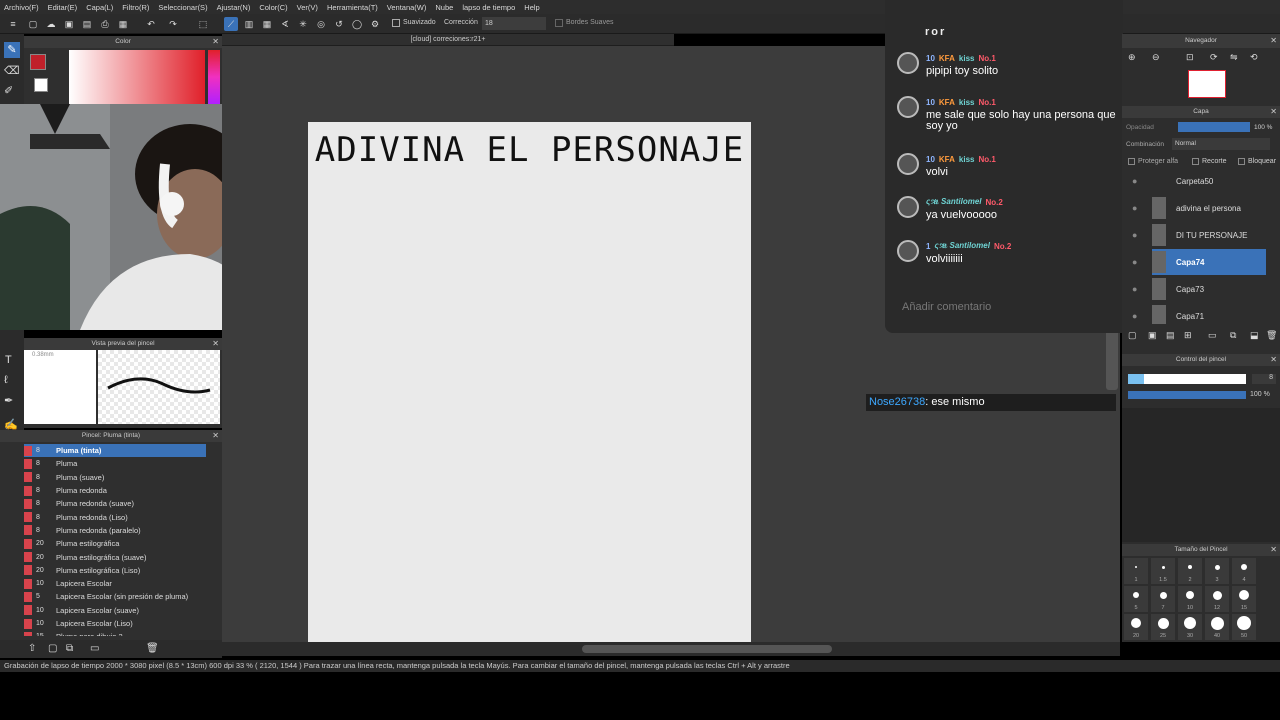 This screenshot has height=720, width=1280. I want to click on color-picker-field, so click(137, 77).